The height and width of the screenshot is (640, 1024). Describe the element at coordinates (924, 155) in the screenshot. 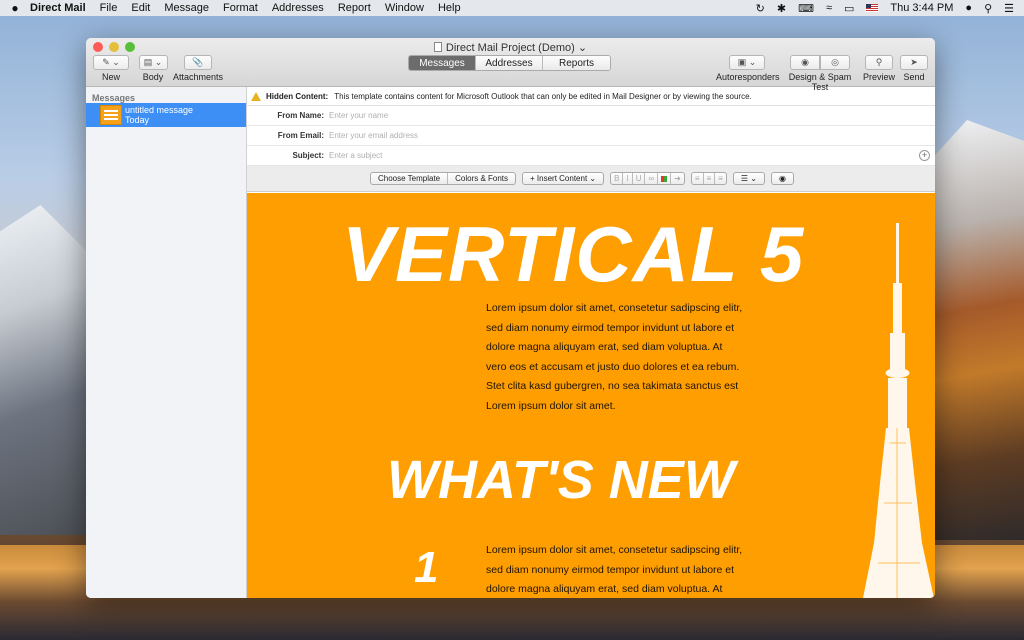

I see `add-header-plus-icon: +` at that location.